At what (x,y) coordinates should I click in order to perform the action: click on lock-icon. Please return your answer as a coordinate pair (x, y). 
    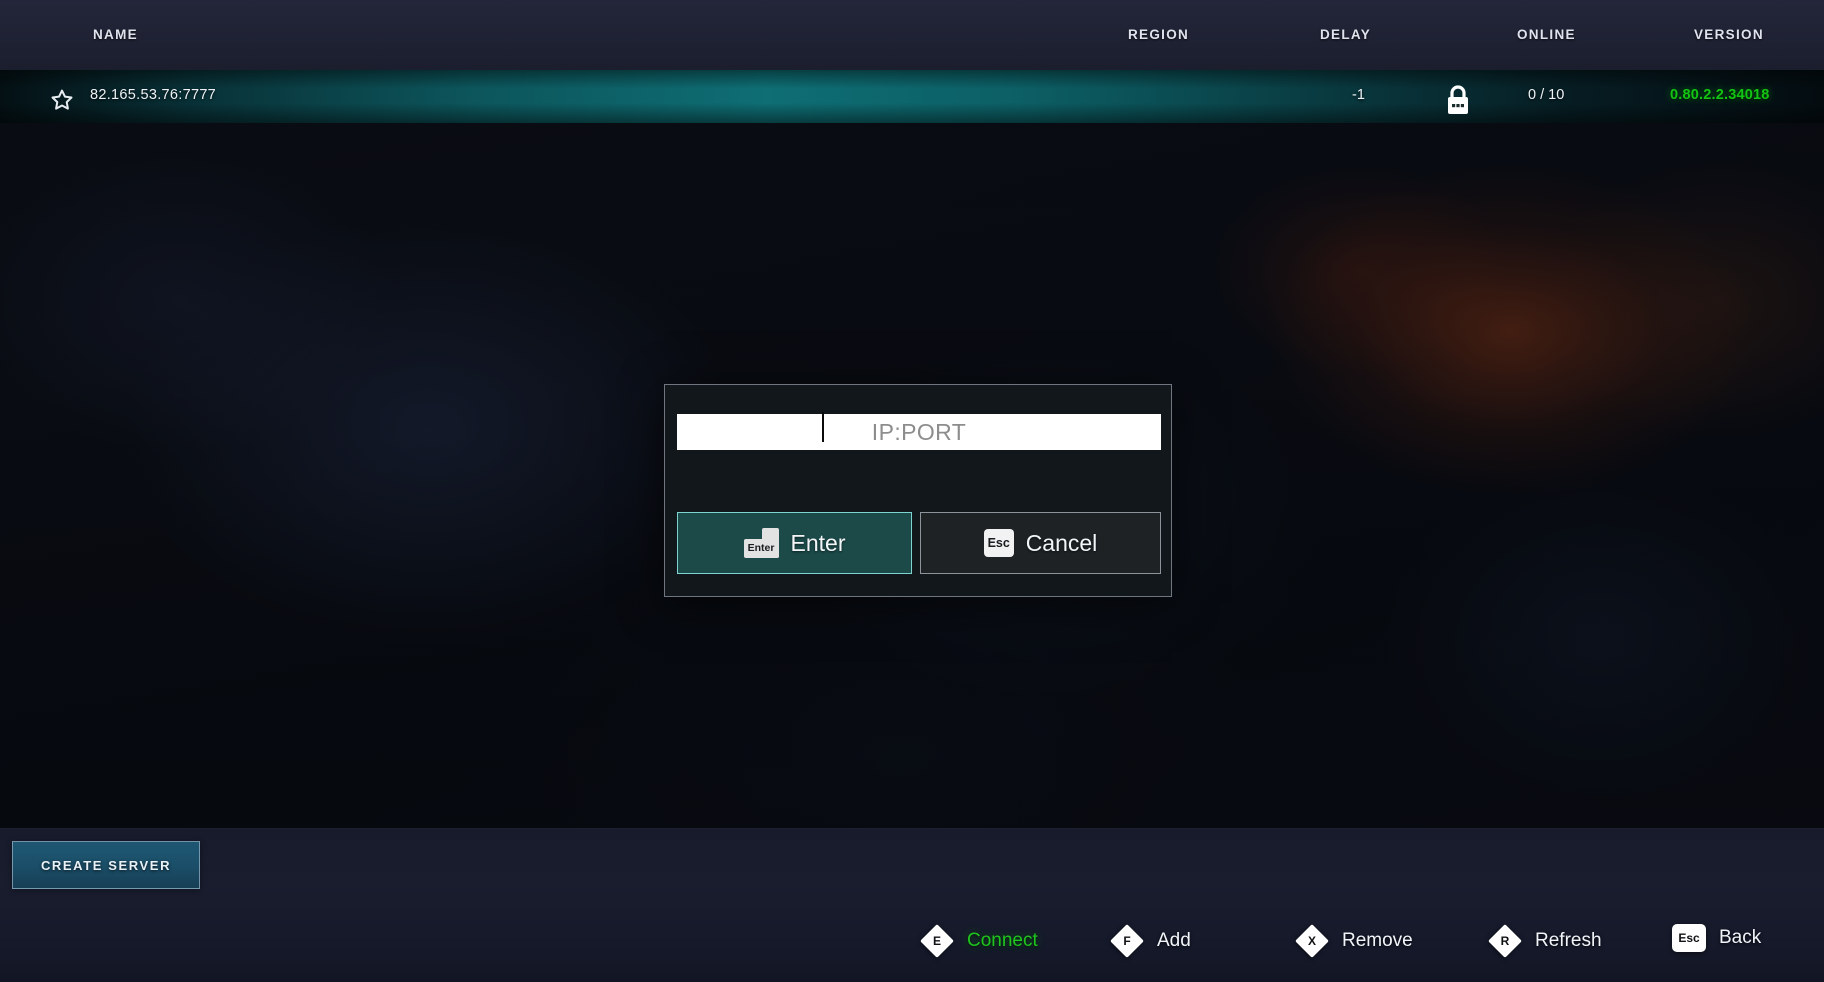
    Looking at the image, I should click on (1458, 99).